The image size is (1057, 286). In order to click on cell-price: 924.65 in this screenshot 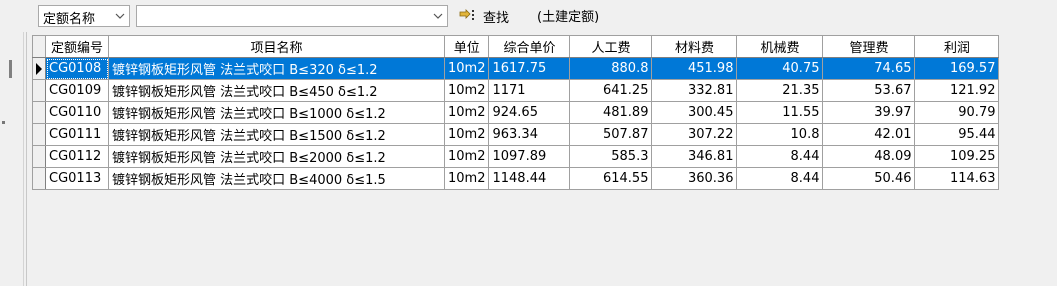, I will do `click(529, 112)`.